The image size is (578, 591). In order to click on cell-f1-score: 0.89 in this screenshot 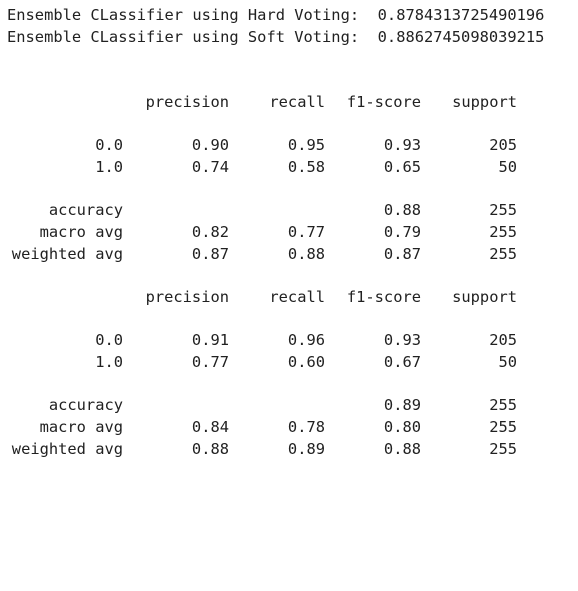, I will do `click(402, 405)`.